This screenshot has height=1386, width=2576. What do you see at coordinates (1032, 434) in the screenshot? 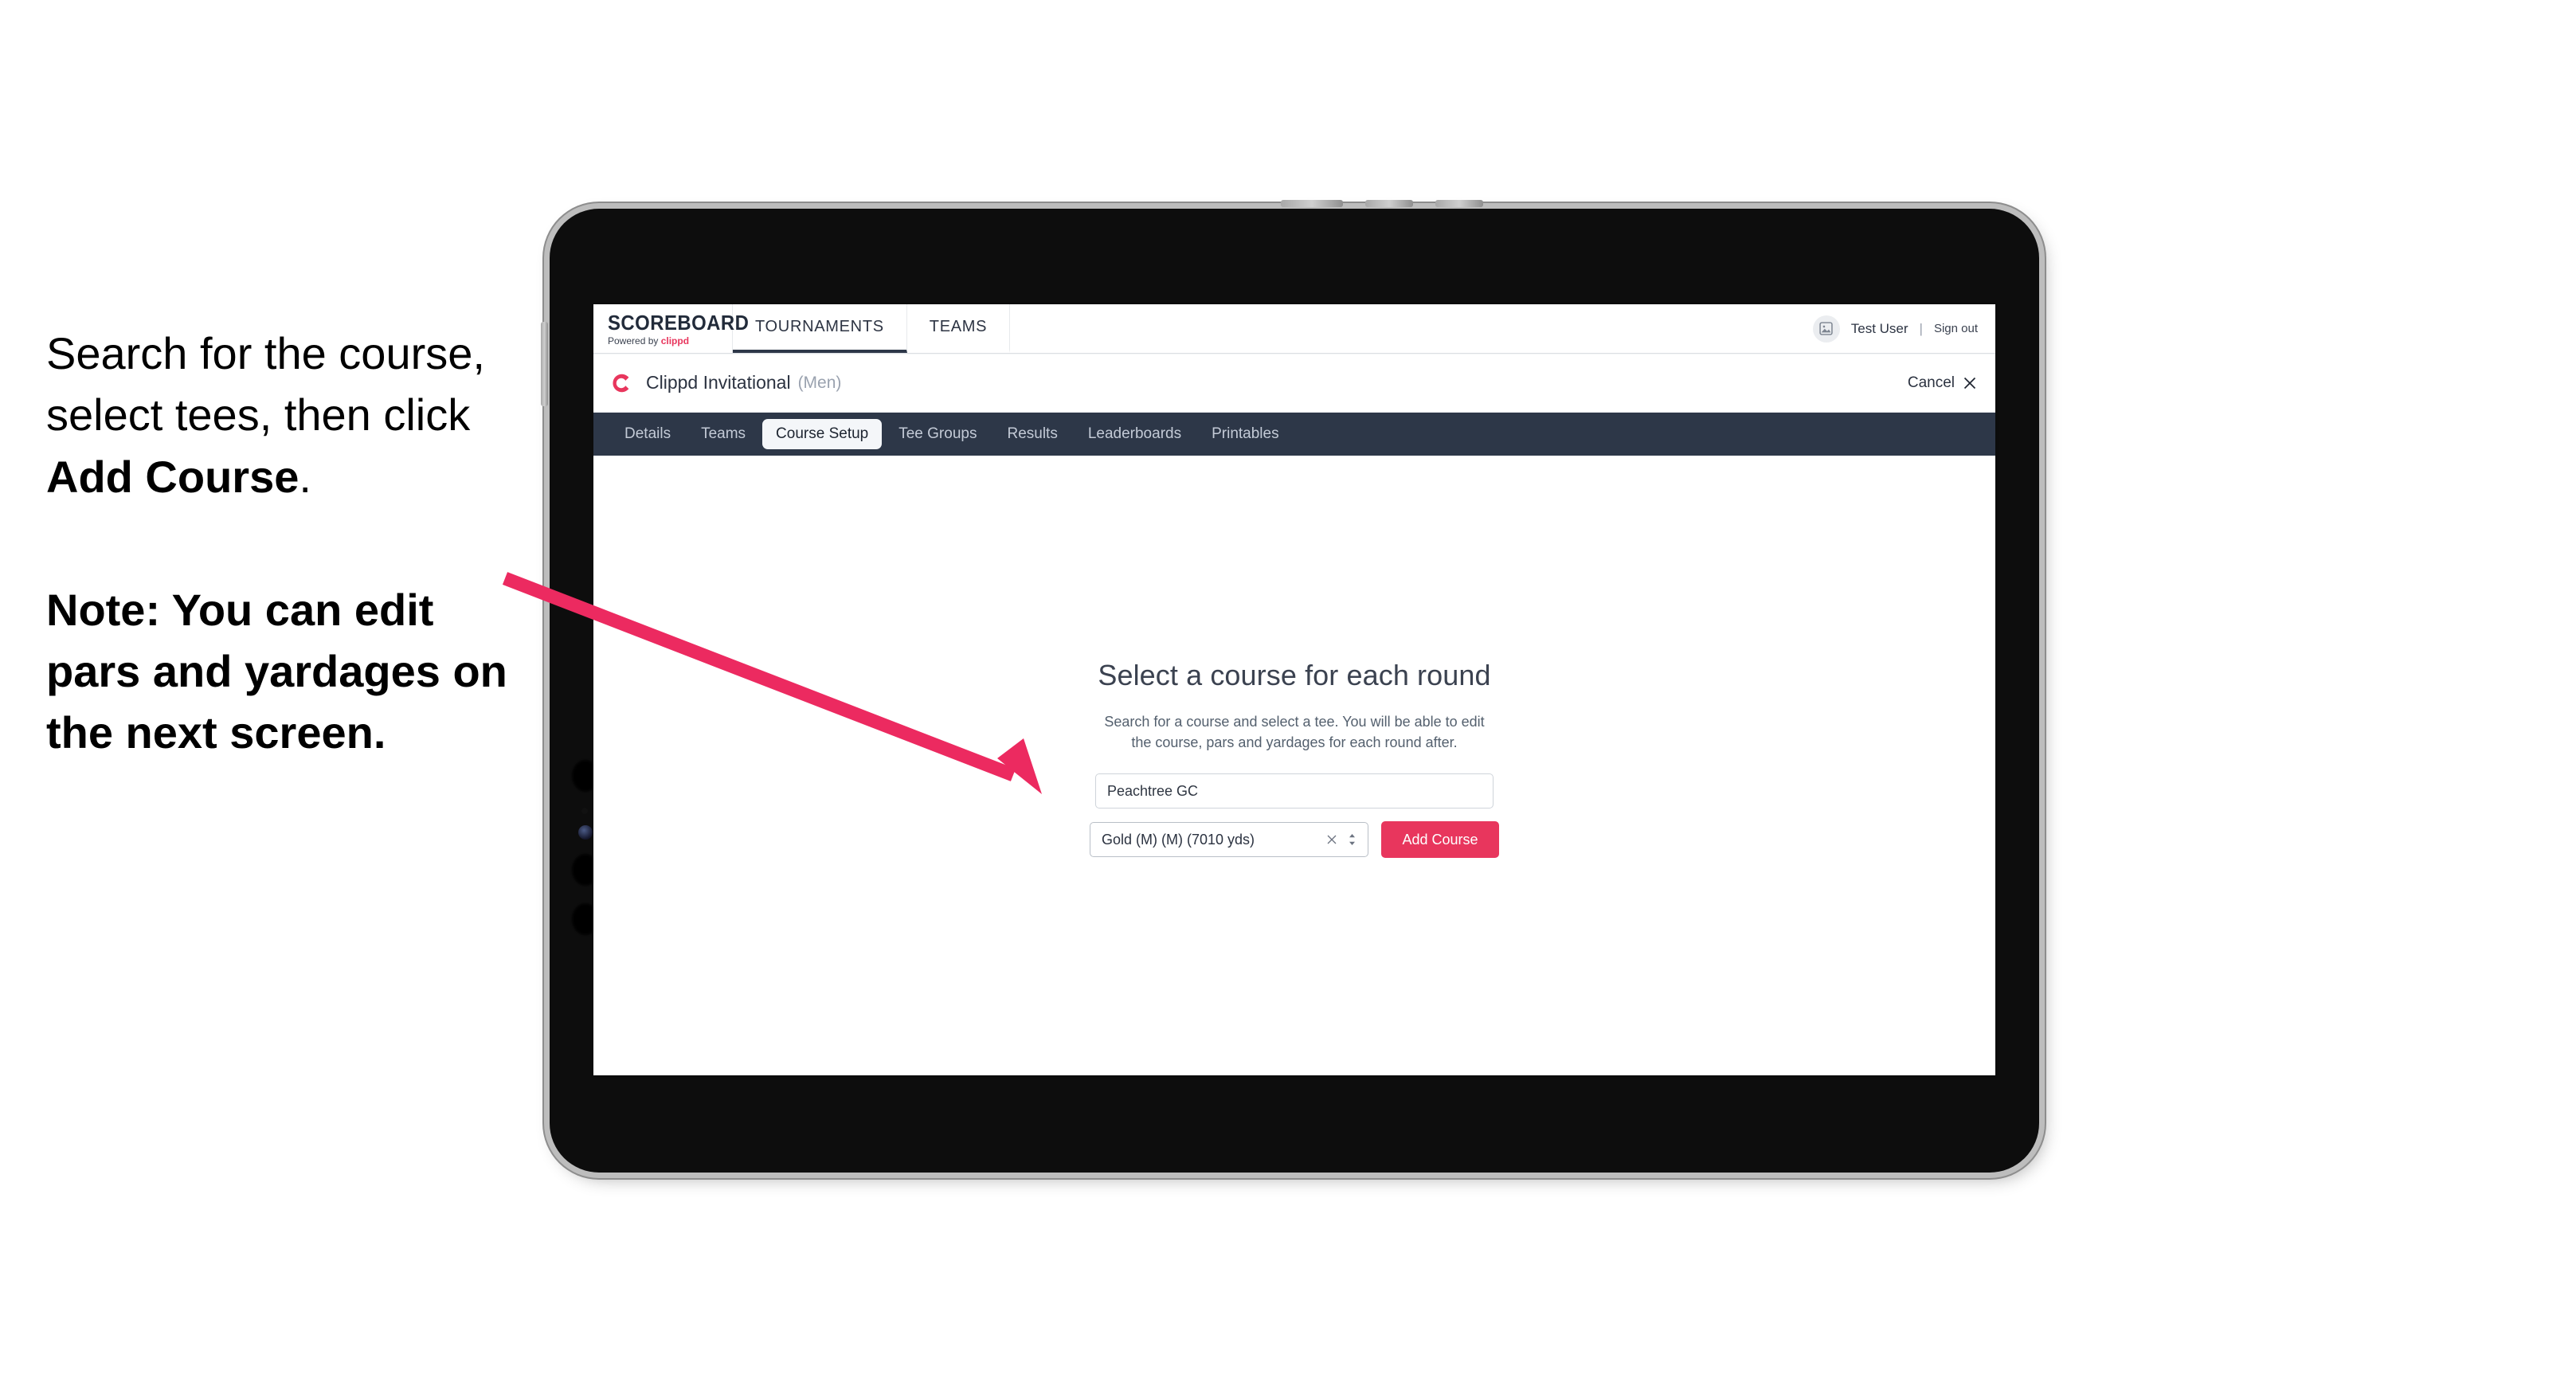
I see `tab-results: Results` at bounding box center [1032, 434].